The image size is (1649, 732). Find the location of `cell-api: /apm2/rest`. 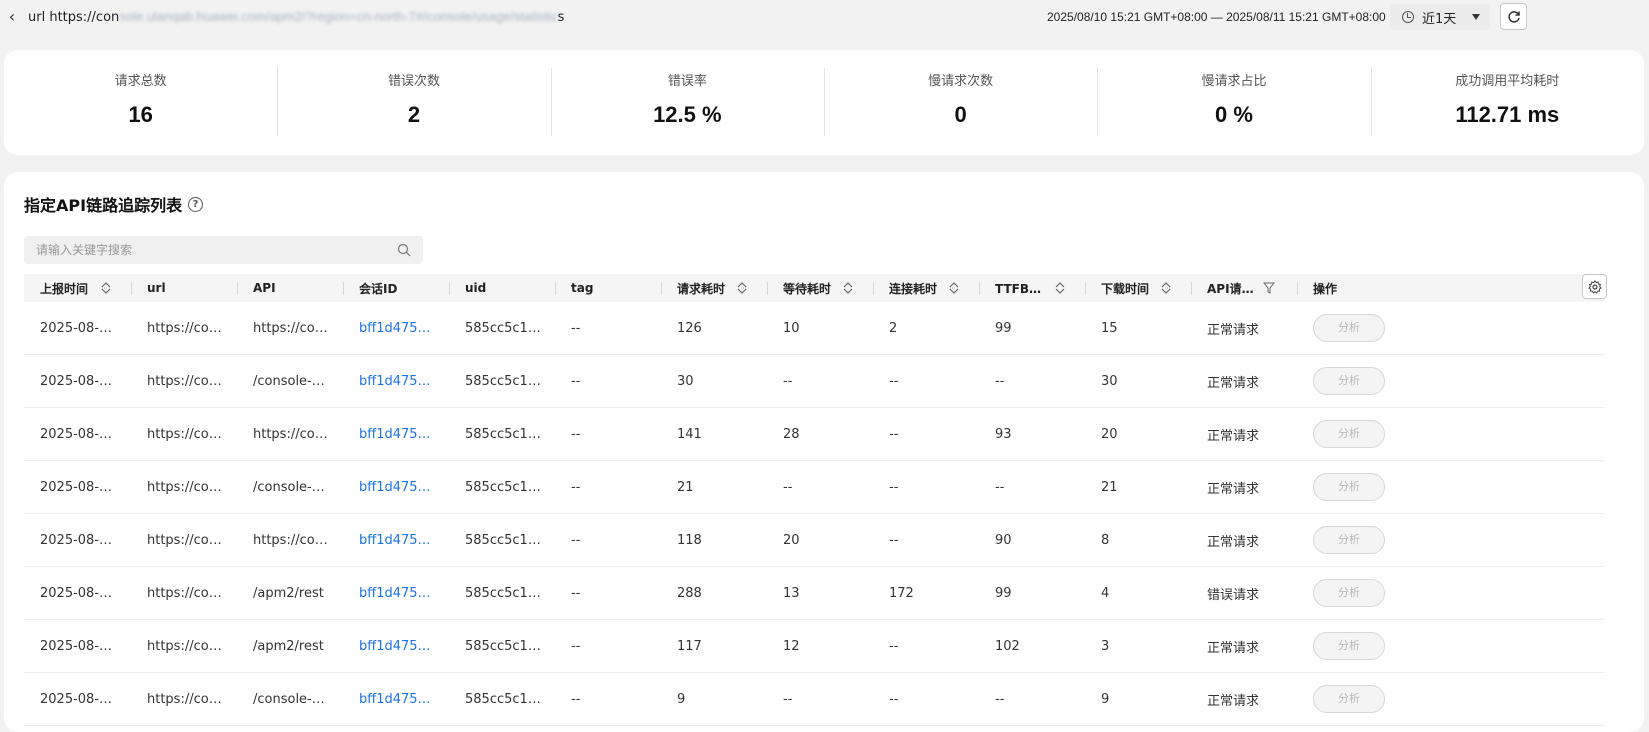

cell-api: /apm2/rest is located at coordinates (290, 646).